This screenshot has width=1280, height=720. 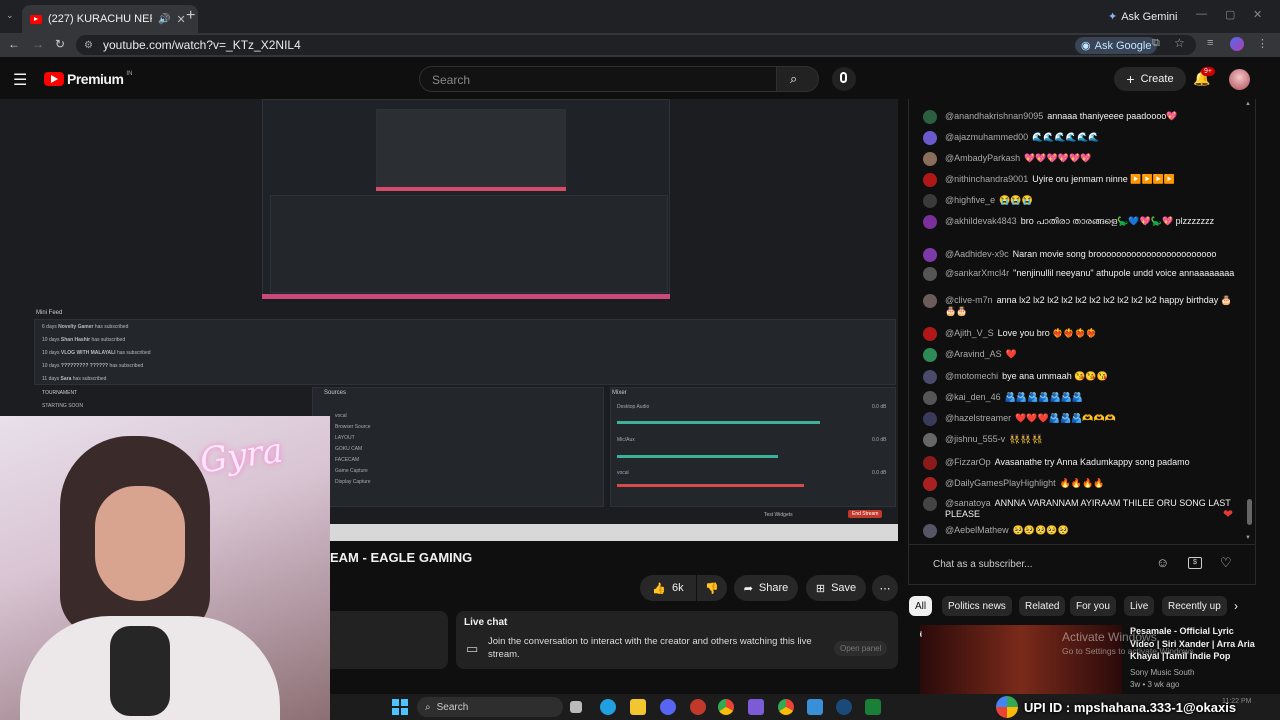 What do you see at coordinates (844, 707) in the screenshot?
I see `steam-icon` at bounding box center [844, 707].